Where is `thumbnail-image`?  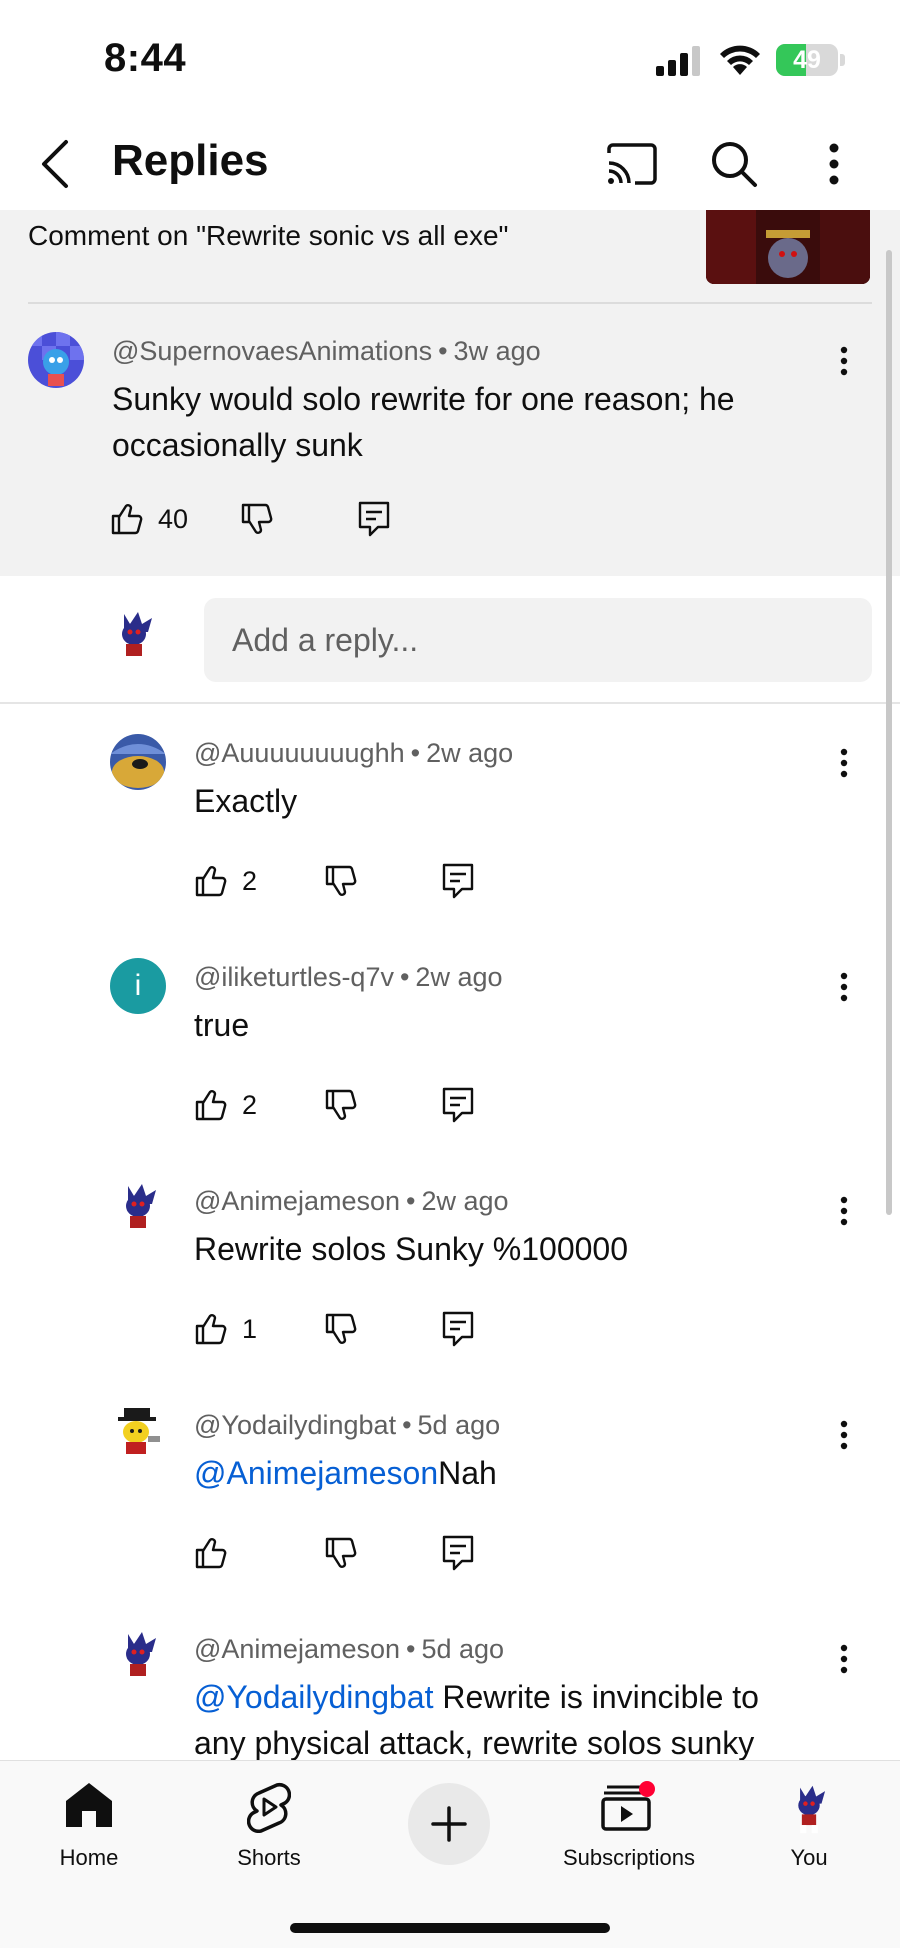 thumbnail-image is located at coordinates (788, 247).